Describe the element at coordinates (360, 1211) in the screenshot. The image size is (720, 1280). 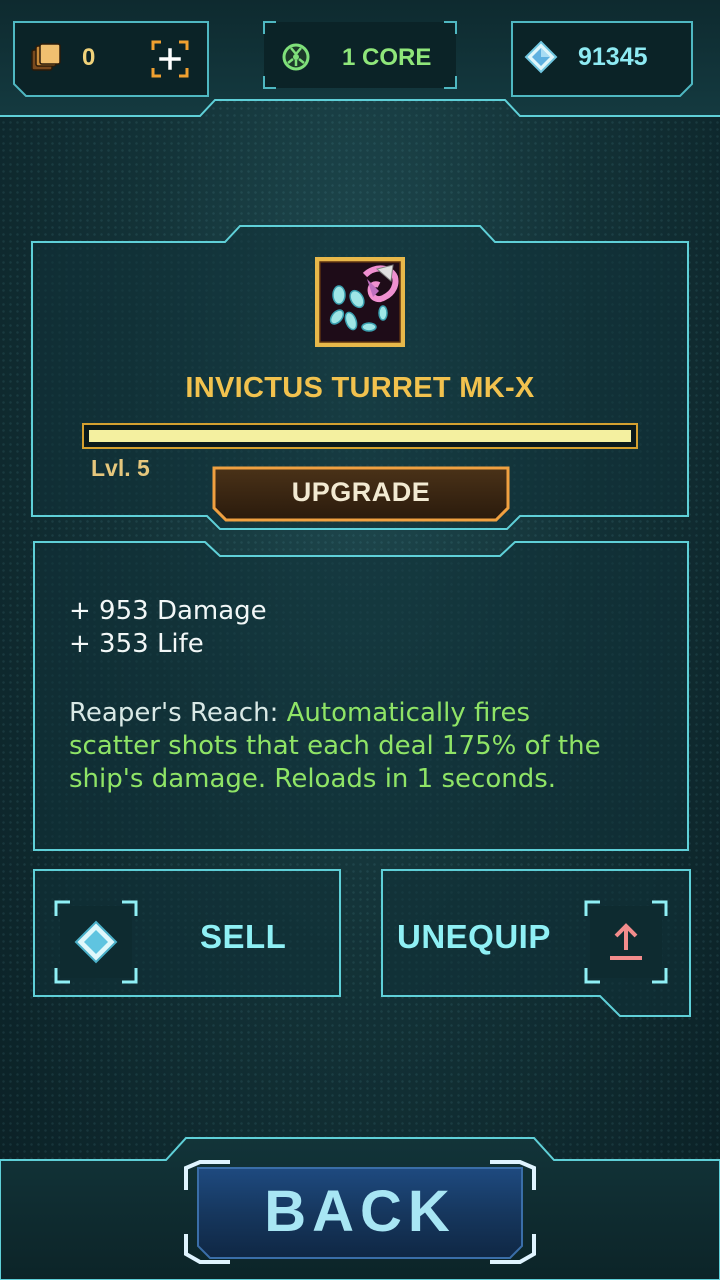
I see `back-label: BACK` at that location.